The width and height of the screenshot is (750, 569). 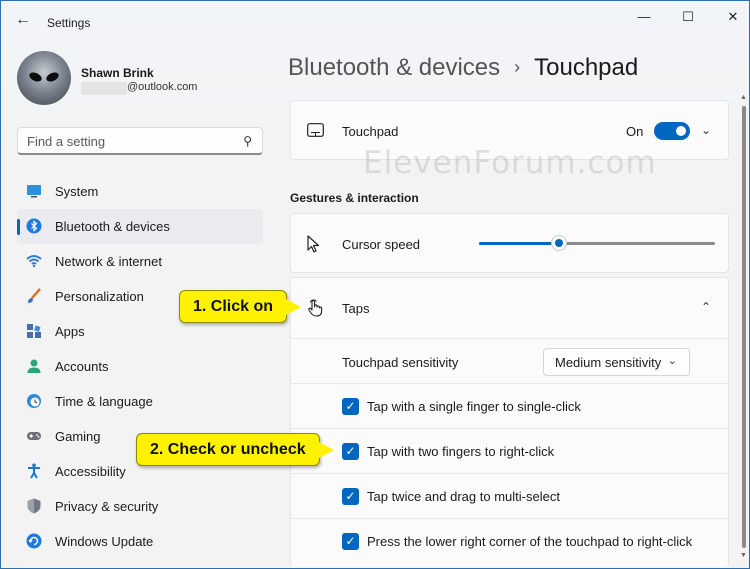 What do you see at coordinates (608, 362) in the screenshot?
I see `sensitivity-value: Medium sensitivity` at bounding box center [608, 362].